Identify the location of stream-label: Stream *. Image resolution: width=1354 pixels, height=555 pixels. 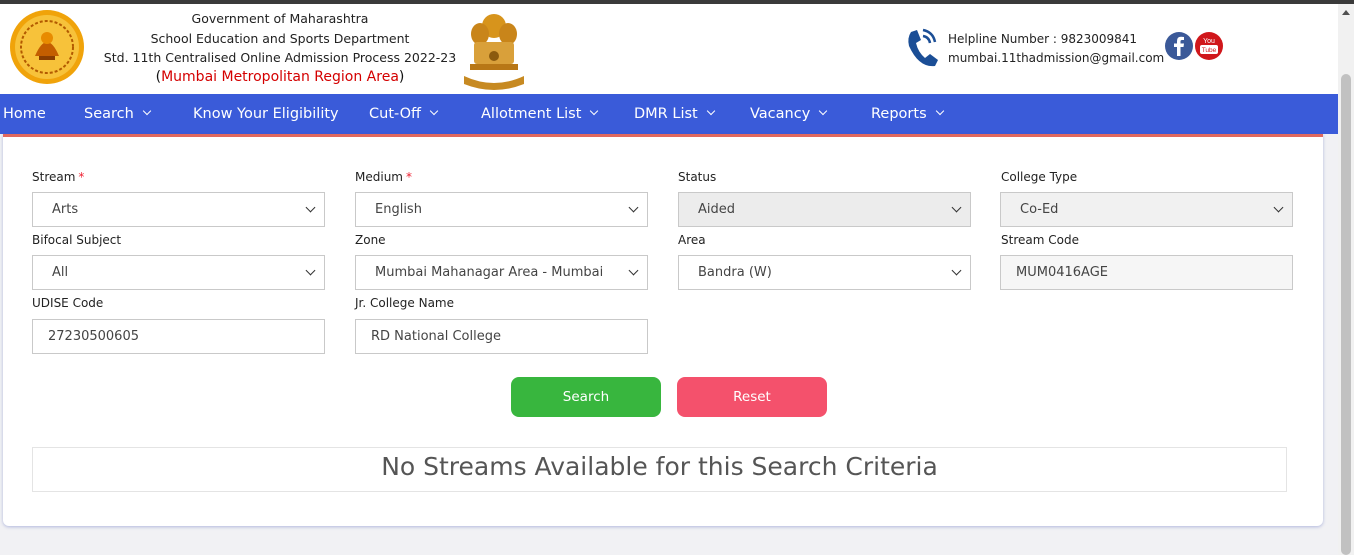
(58, 177).